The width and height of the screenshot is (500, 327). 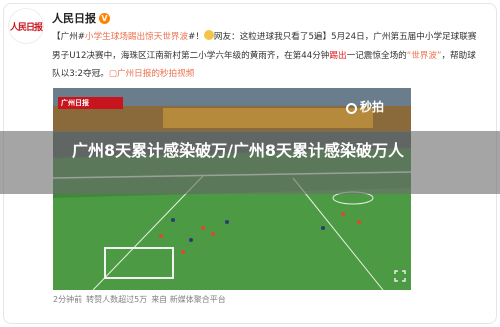 I want to click on avatar-logo-text: 人民日报, so click(x=26, y=27).